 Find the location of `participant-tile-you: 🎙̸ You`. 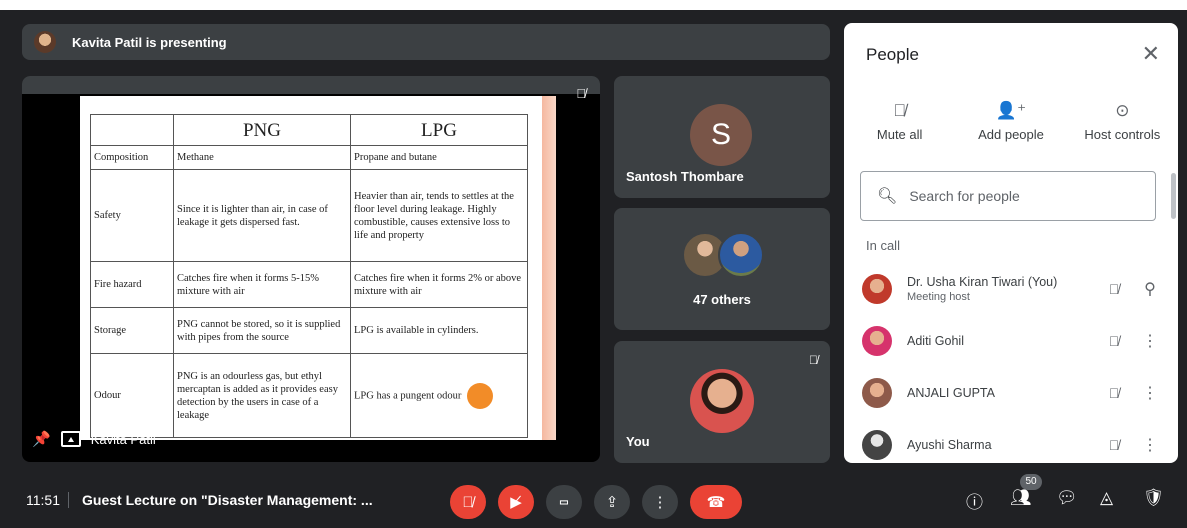

participant-tile-you: 🎙̸ You is located at coordinates (722, 402).